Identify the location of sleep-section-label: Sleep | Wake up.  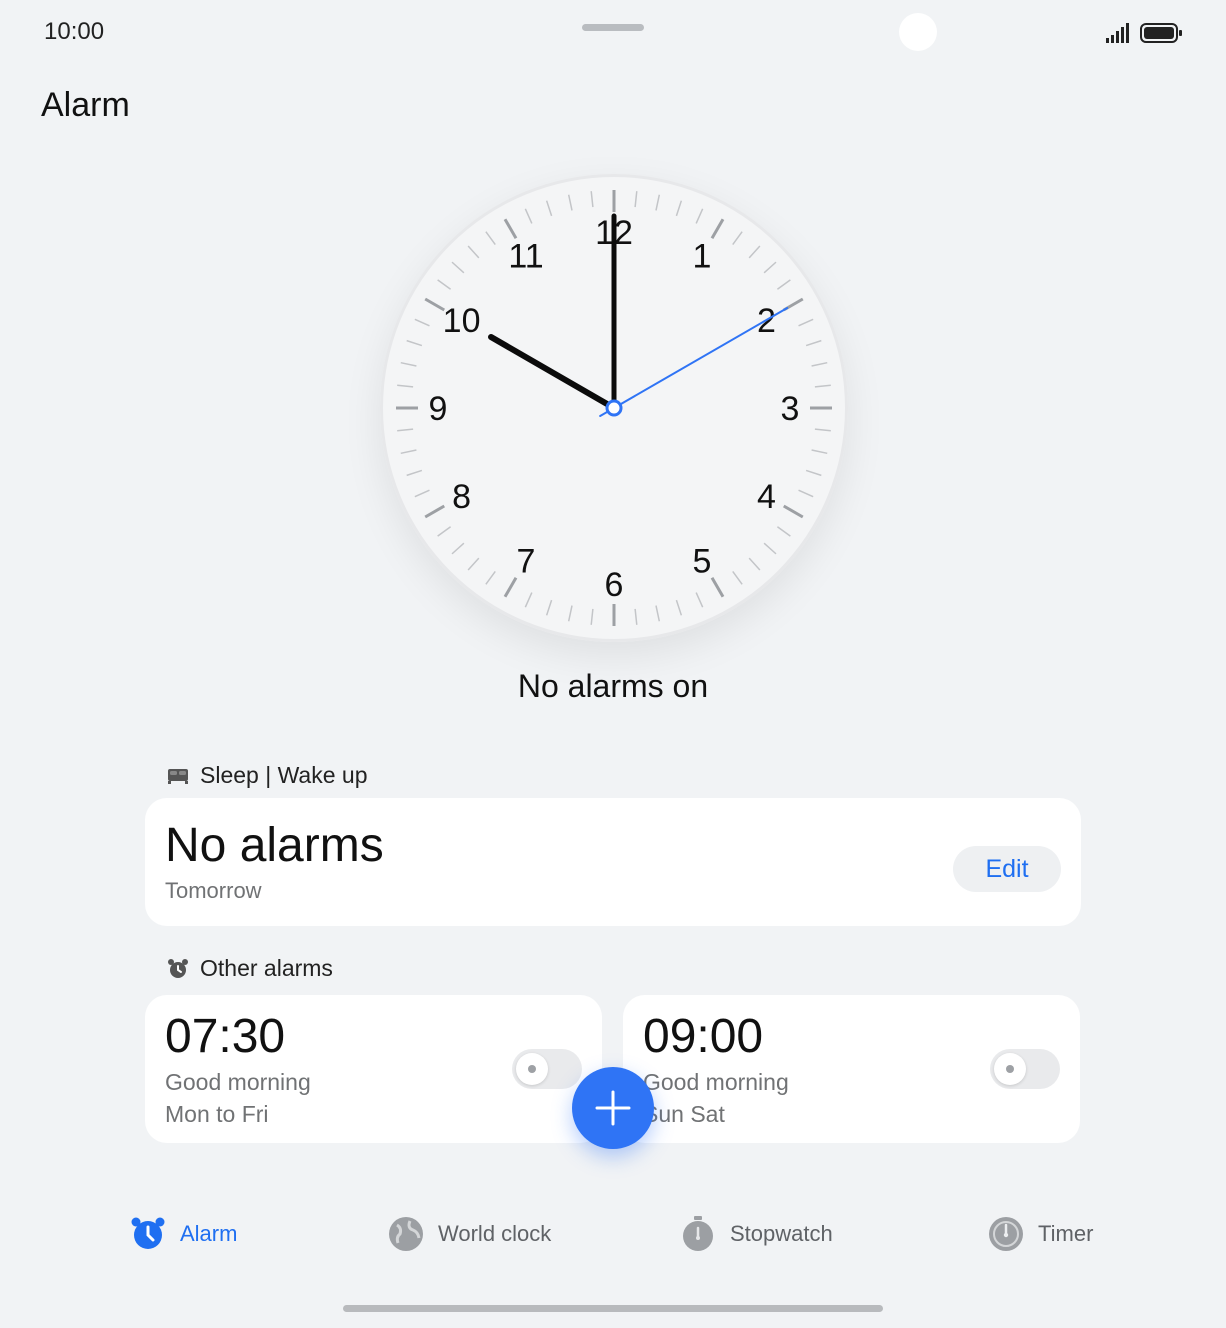
(267, 775).